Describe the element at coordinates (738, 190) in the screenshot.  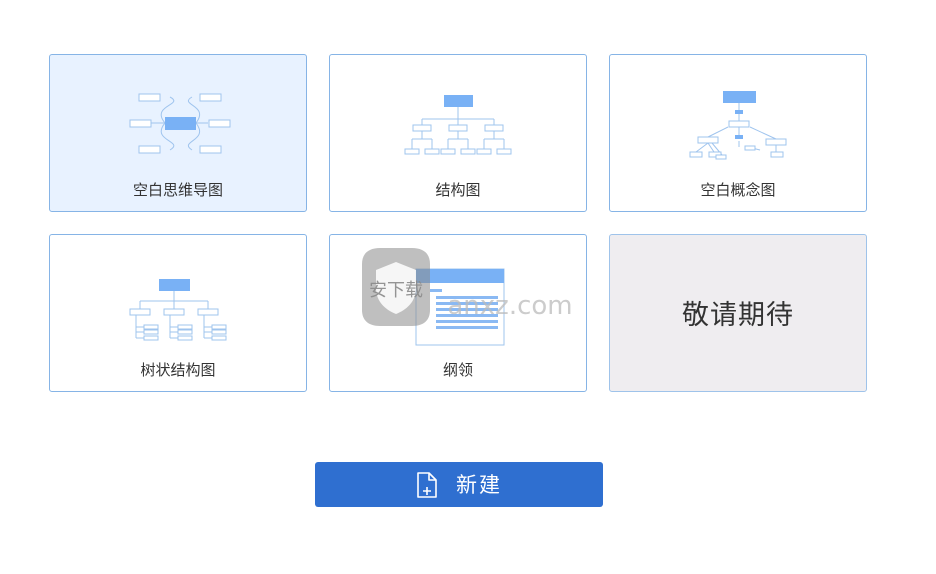
I see `template-label: 空白概念图` at that location.